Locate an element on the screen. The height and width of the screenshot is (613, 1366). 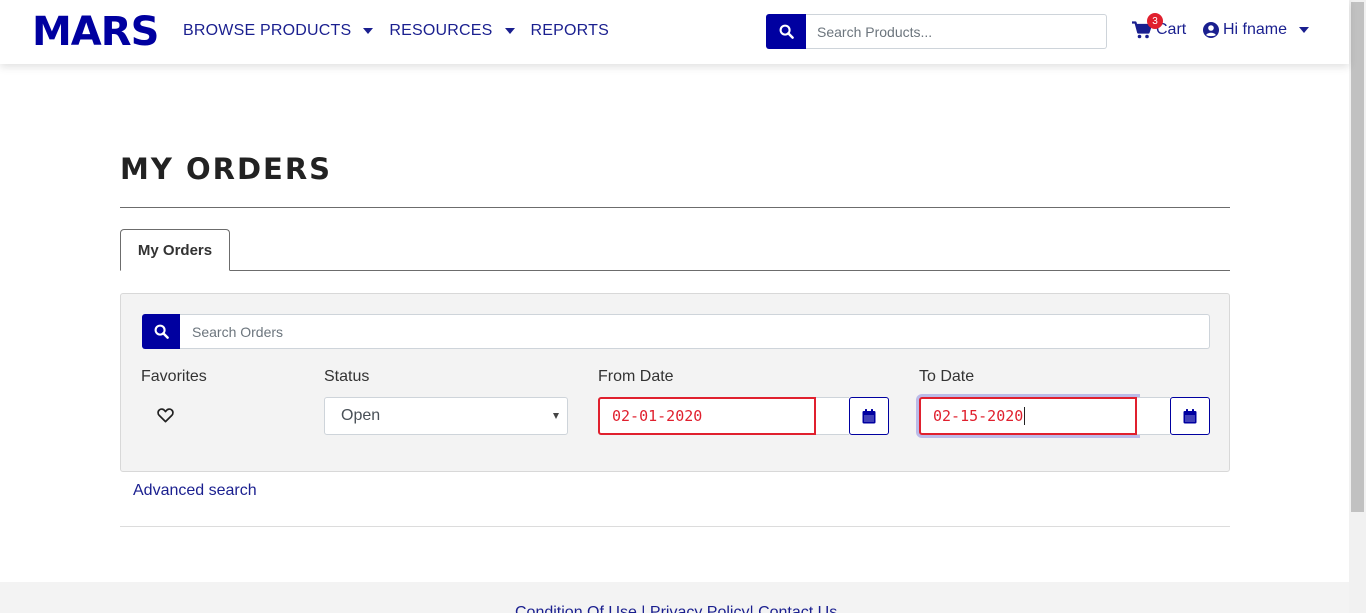
favorites-label: Favorites is located at coordinates (174, 376).